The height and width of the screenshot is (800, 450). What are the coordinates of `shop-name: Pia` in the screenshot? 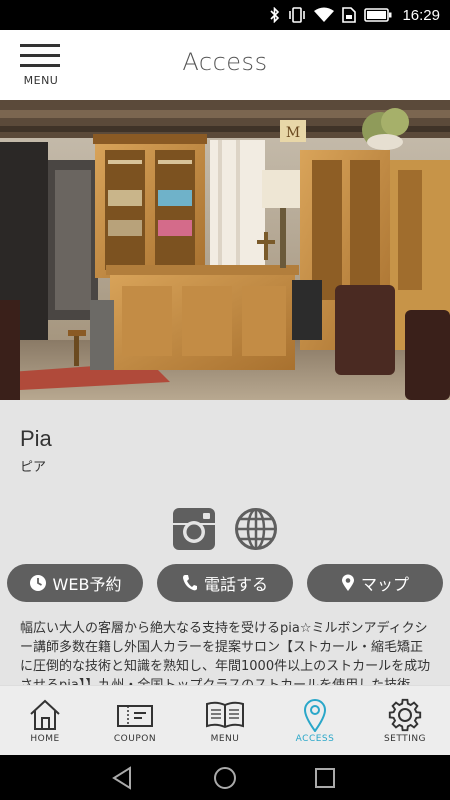 It's located at (36, 438).